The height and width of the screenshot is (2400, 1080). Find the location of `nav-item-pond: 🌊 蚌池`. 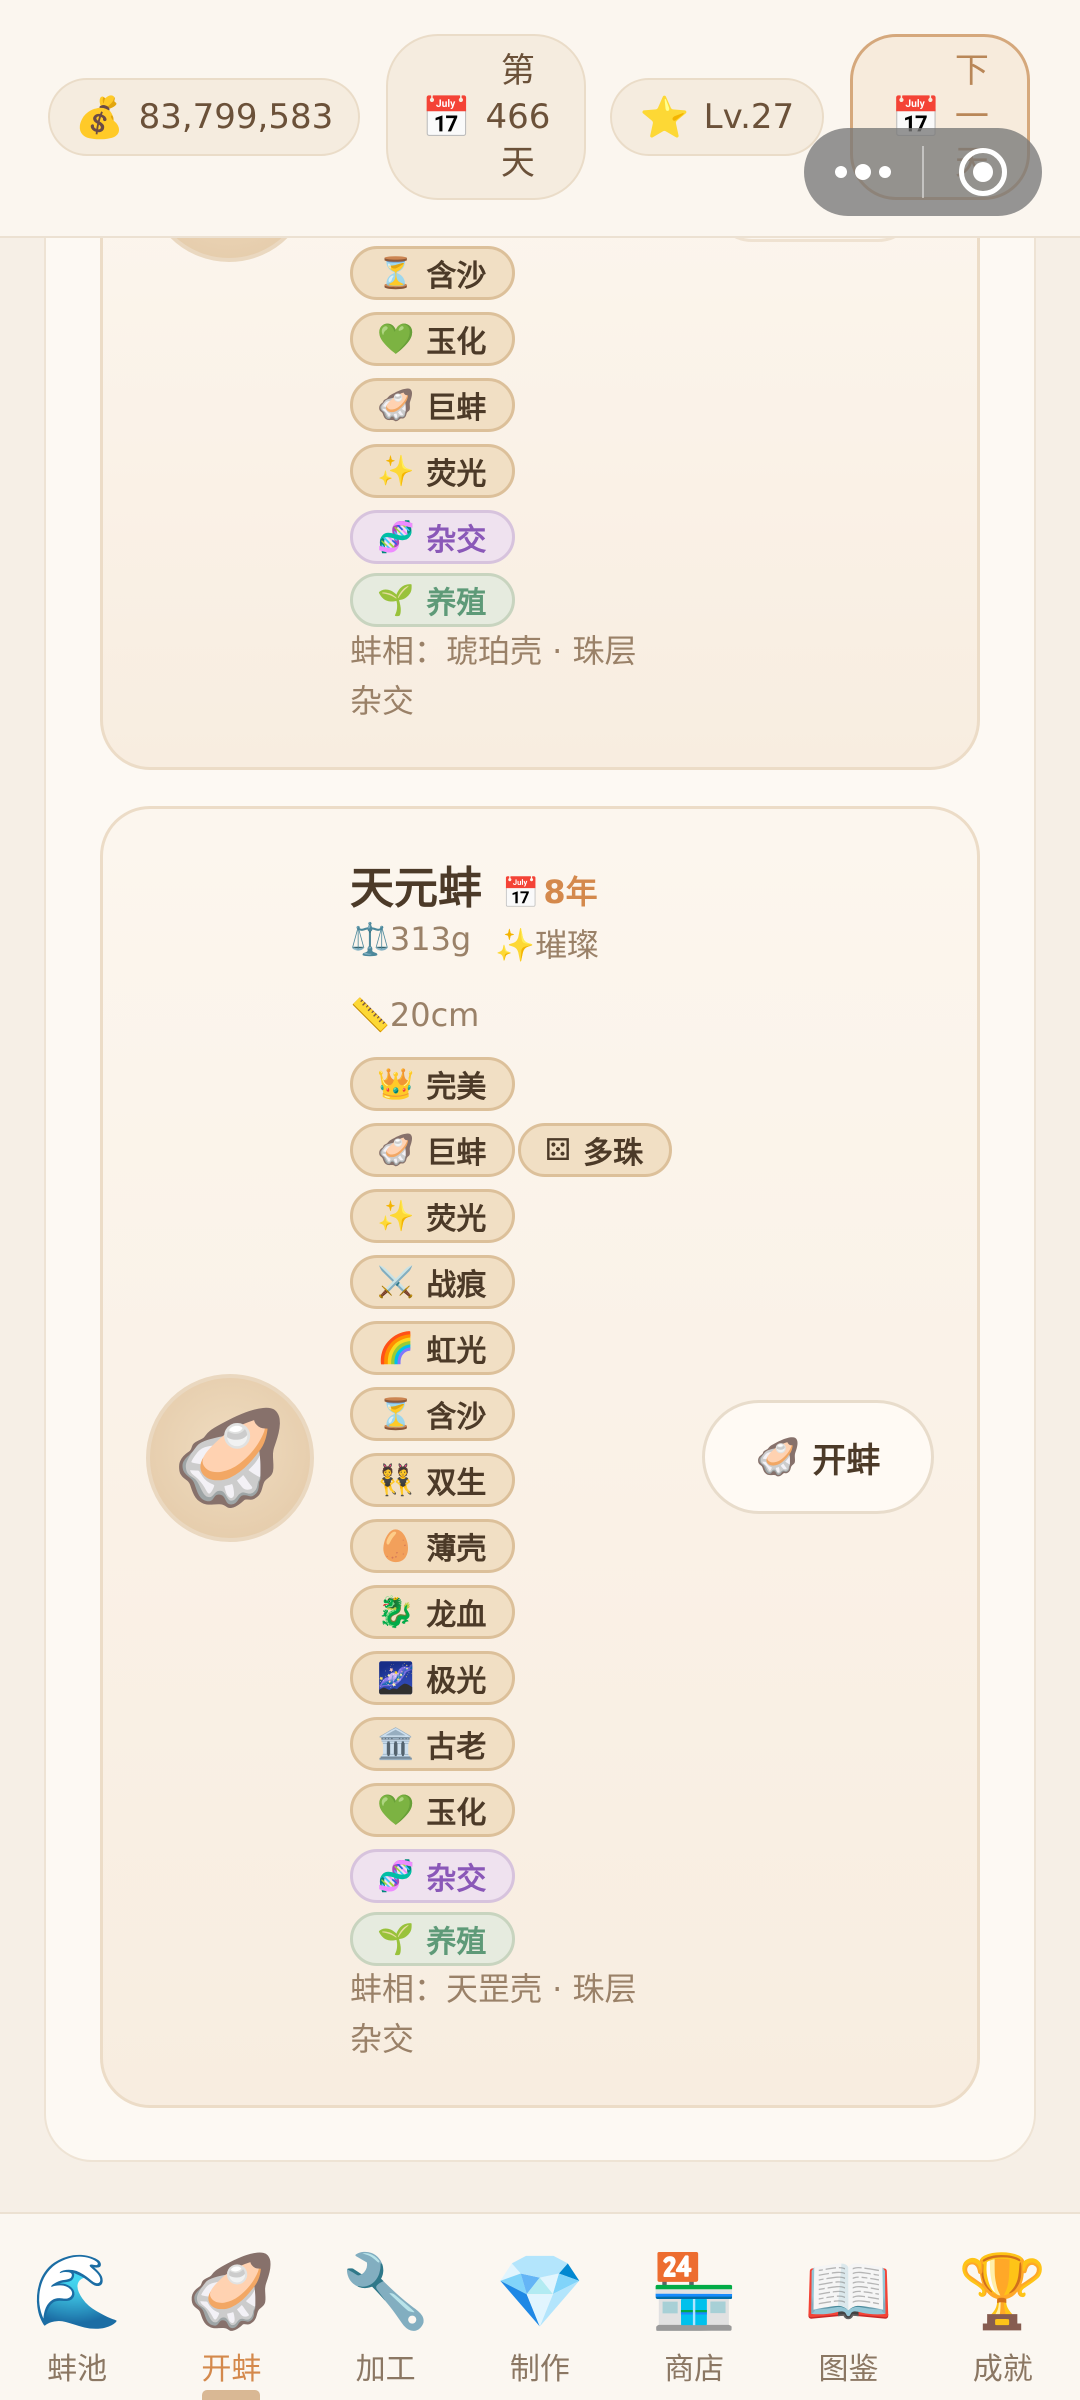

nav-item-pond: 🌊 蚌池 is located at coordinates (77, 2307).